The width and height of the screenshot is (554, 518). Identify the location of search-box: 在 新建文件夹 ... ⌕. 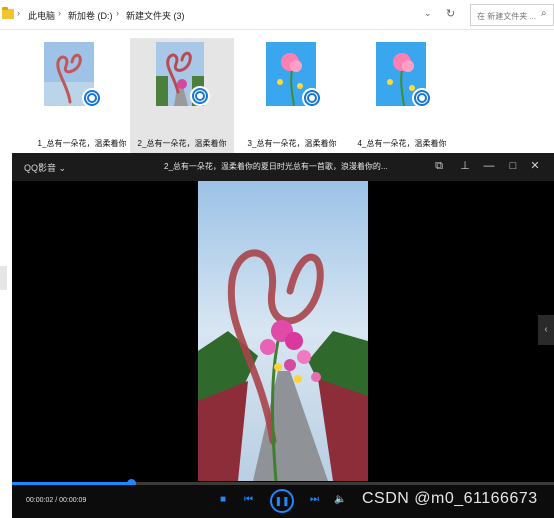
(512, 15).